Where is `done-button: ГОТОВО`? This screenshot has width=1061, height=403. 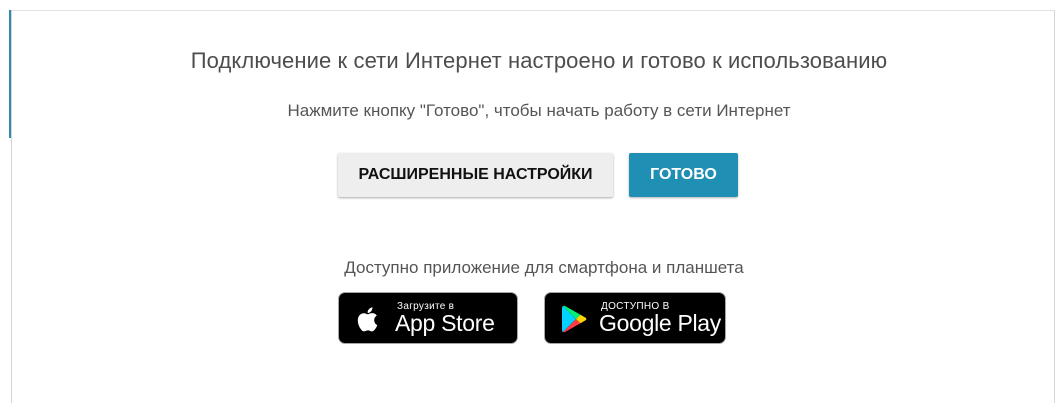 done-button: ГОТОВО is located at coordinates (683, 175).